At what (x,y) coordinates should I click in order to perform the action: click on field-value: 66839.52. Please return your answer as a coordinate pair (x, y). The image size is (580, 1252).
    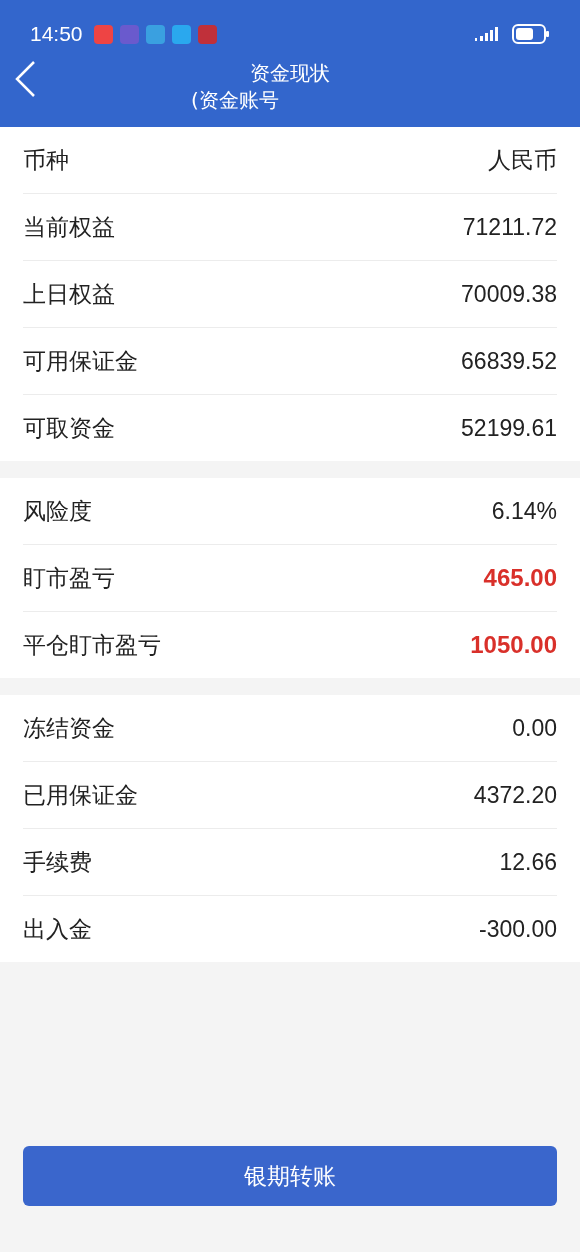
    Looking at the image, I should click on (509, 361).